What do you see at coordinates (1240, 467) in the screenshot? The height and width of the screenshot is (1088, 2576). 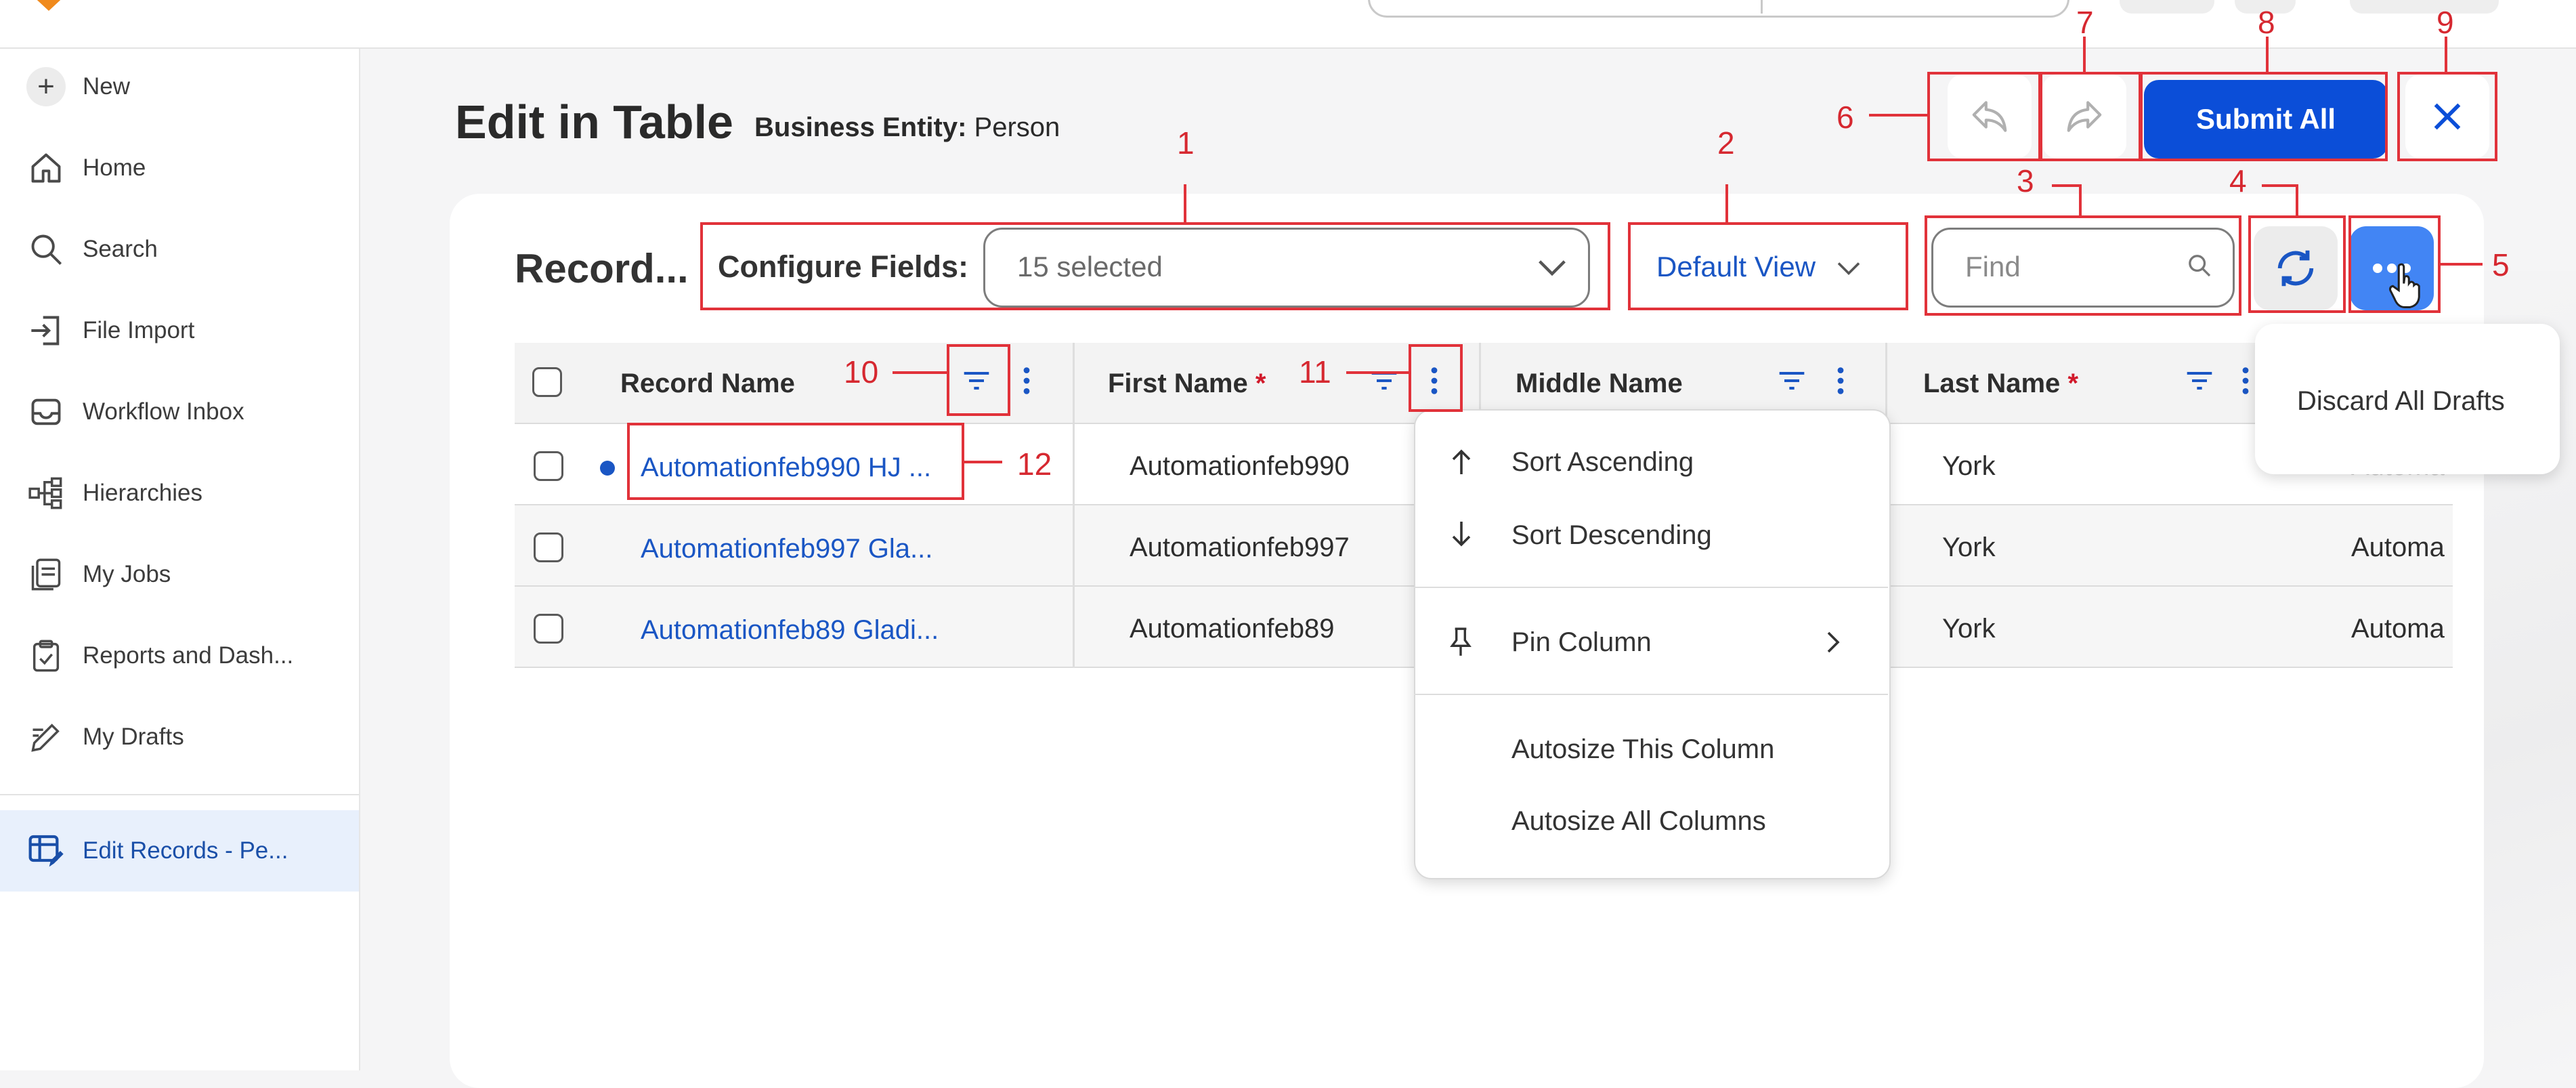 I see `first-name-cell: Automationfeb990` at bounding box center [1240, 467].